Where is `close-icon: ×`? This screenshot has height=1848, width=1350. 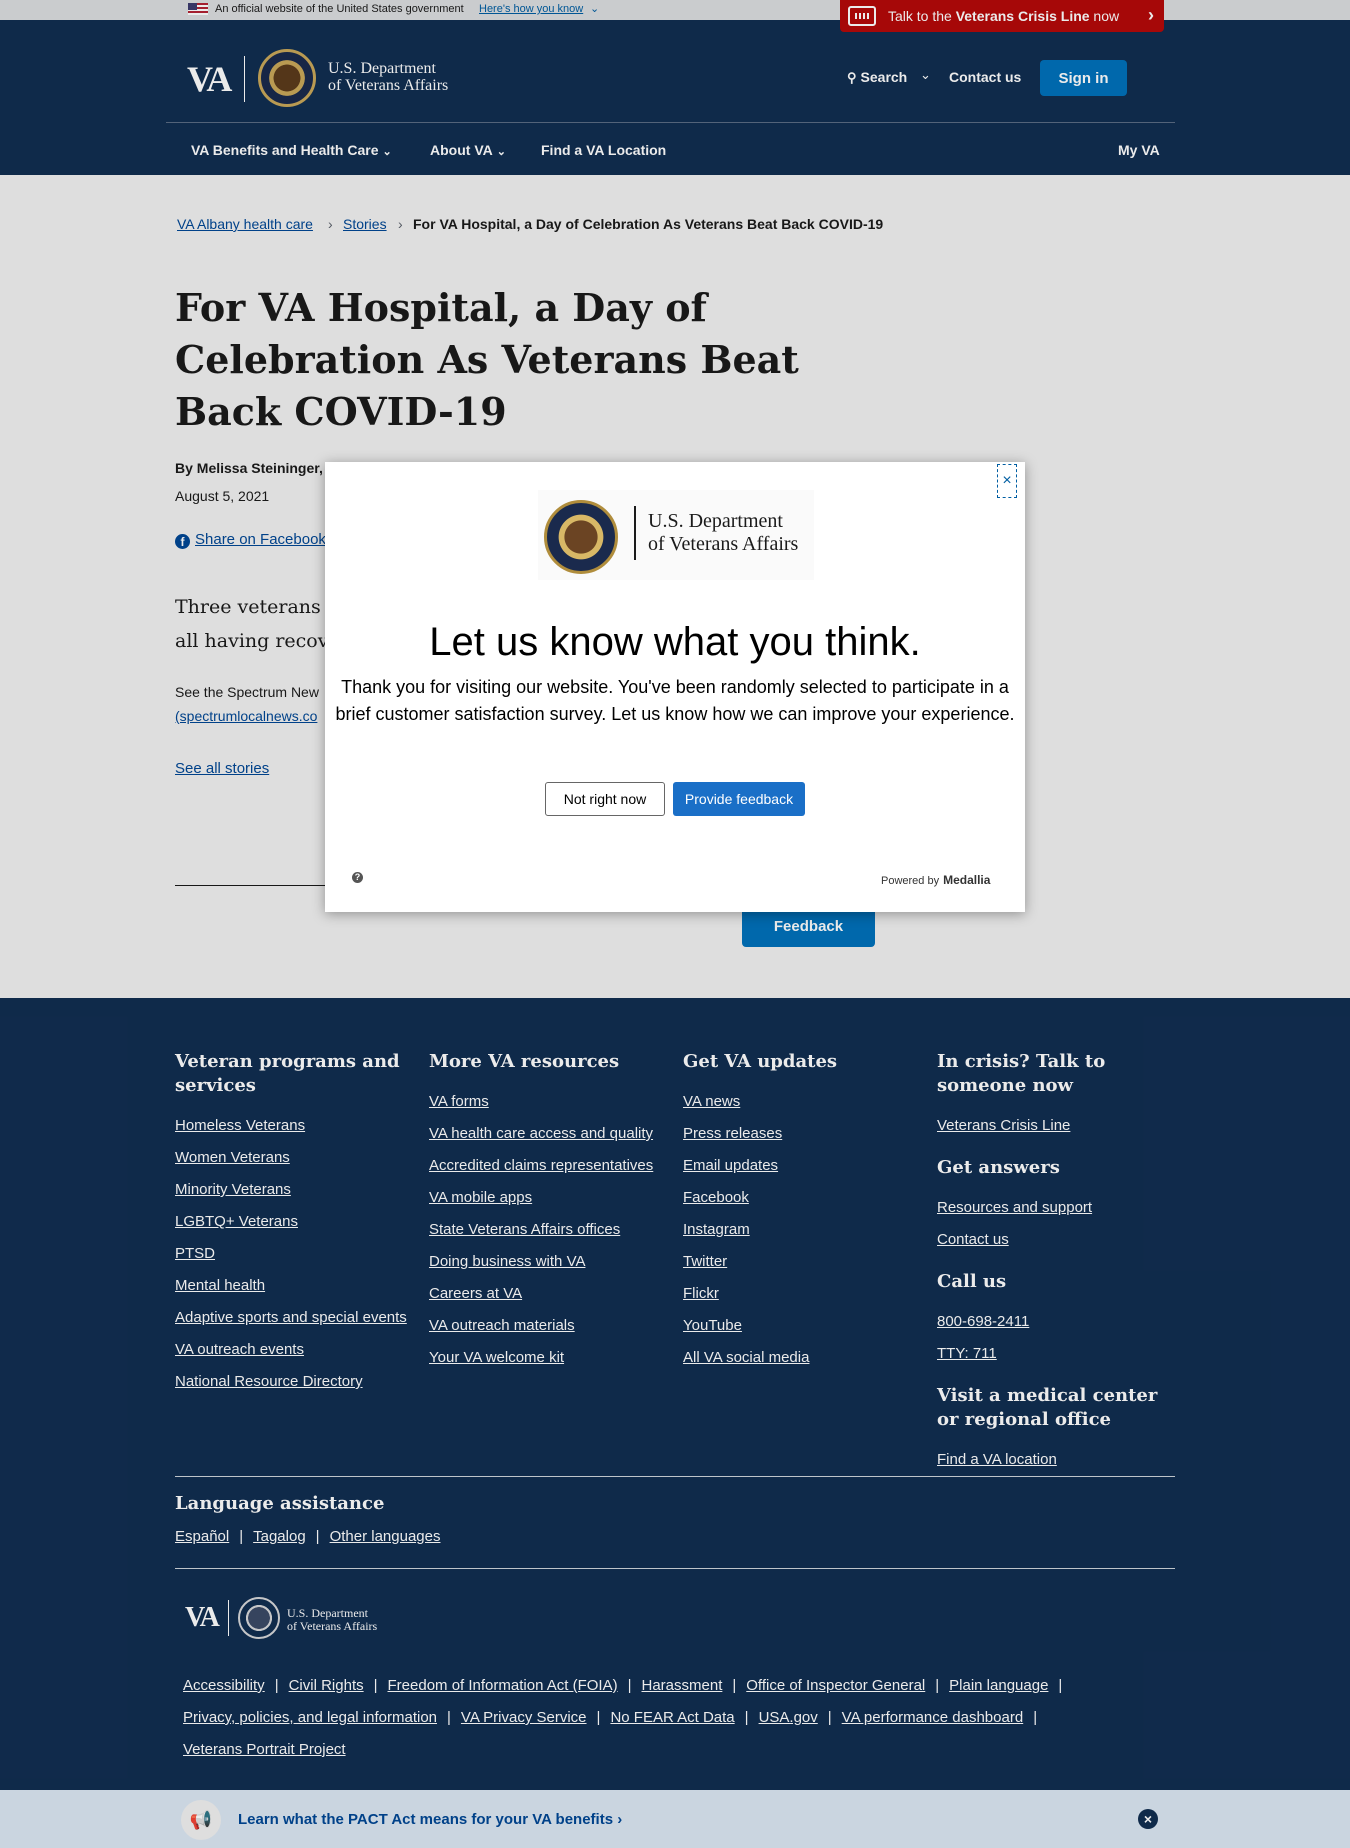 close-icon: × is located at coordinates (1007, 481).